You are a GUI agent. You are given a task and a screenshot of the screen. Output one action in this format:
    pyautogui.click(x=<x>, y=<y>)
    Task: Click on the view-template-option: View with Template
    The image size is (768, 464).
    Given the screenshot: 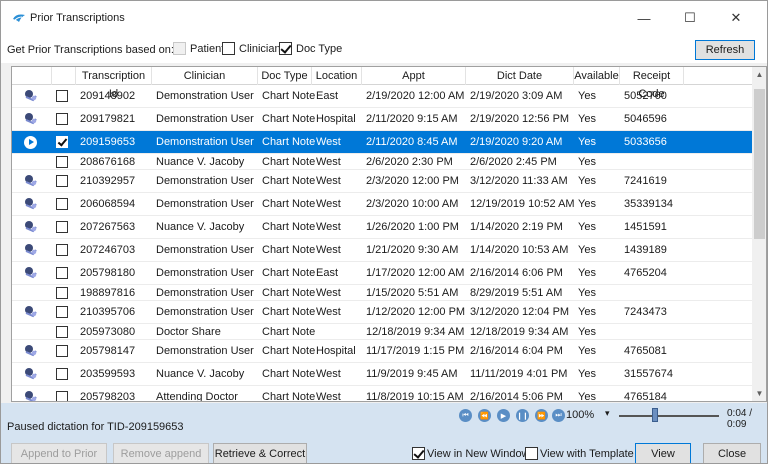 What is the action you would take?
    pyautogui.click(x=579, y=453)
    